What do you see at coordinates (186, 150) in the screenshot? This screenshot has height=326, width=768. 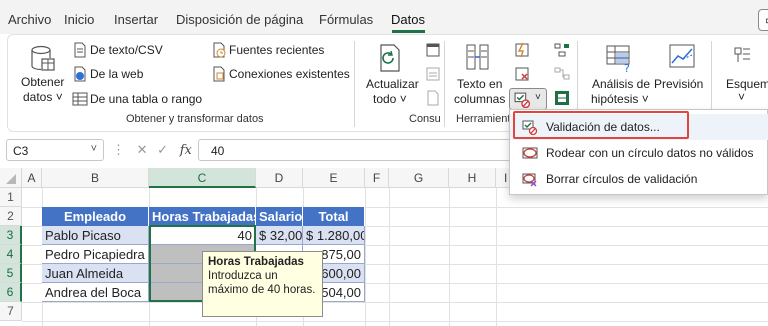 I see `insert-function-icon: fx` at bounding box center [186, 150].